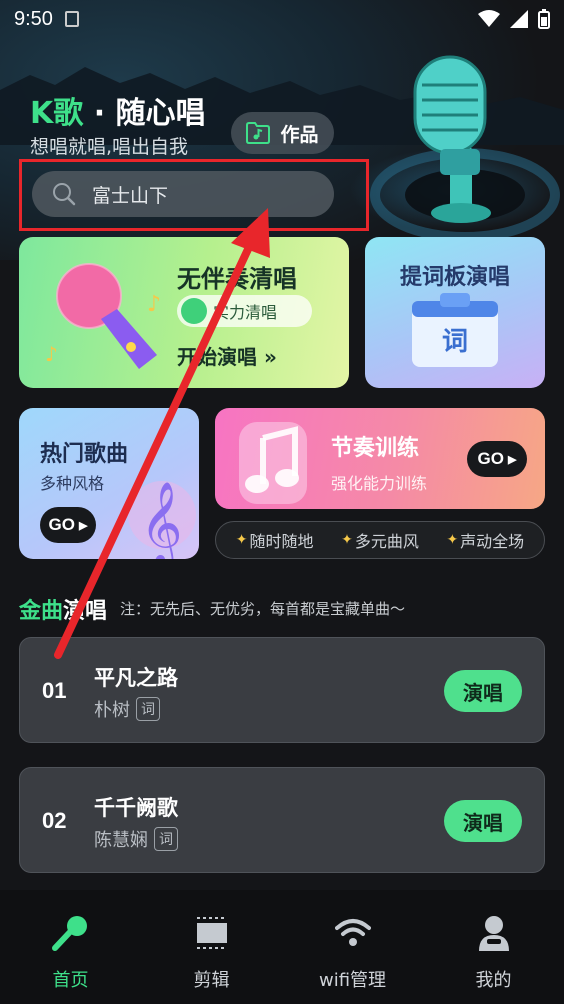 This screenshot has width=564, height=1004. Describe the element at coordinates (454, 277) in the screenshot. I see `teleprompter-title: 提词板演唱` at that location.